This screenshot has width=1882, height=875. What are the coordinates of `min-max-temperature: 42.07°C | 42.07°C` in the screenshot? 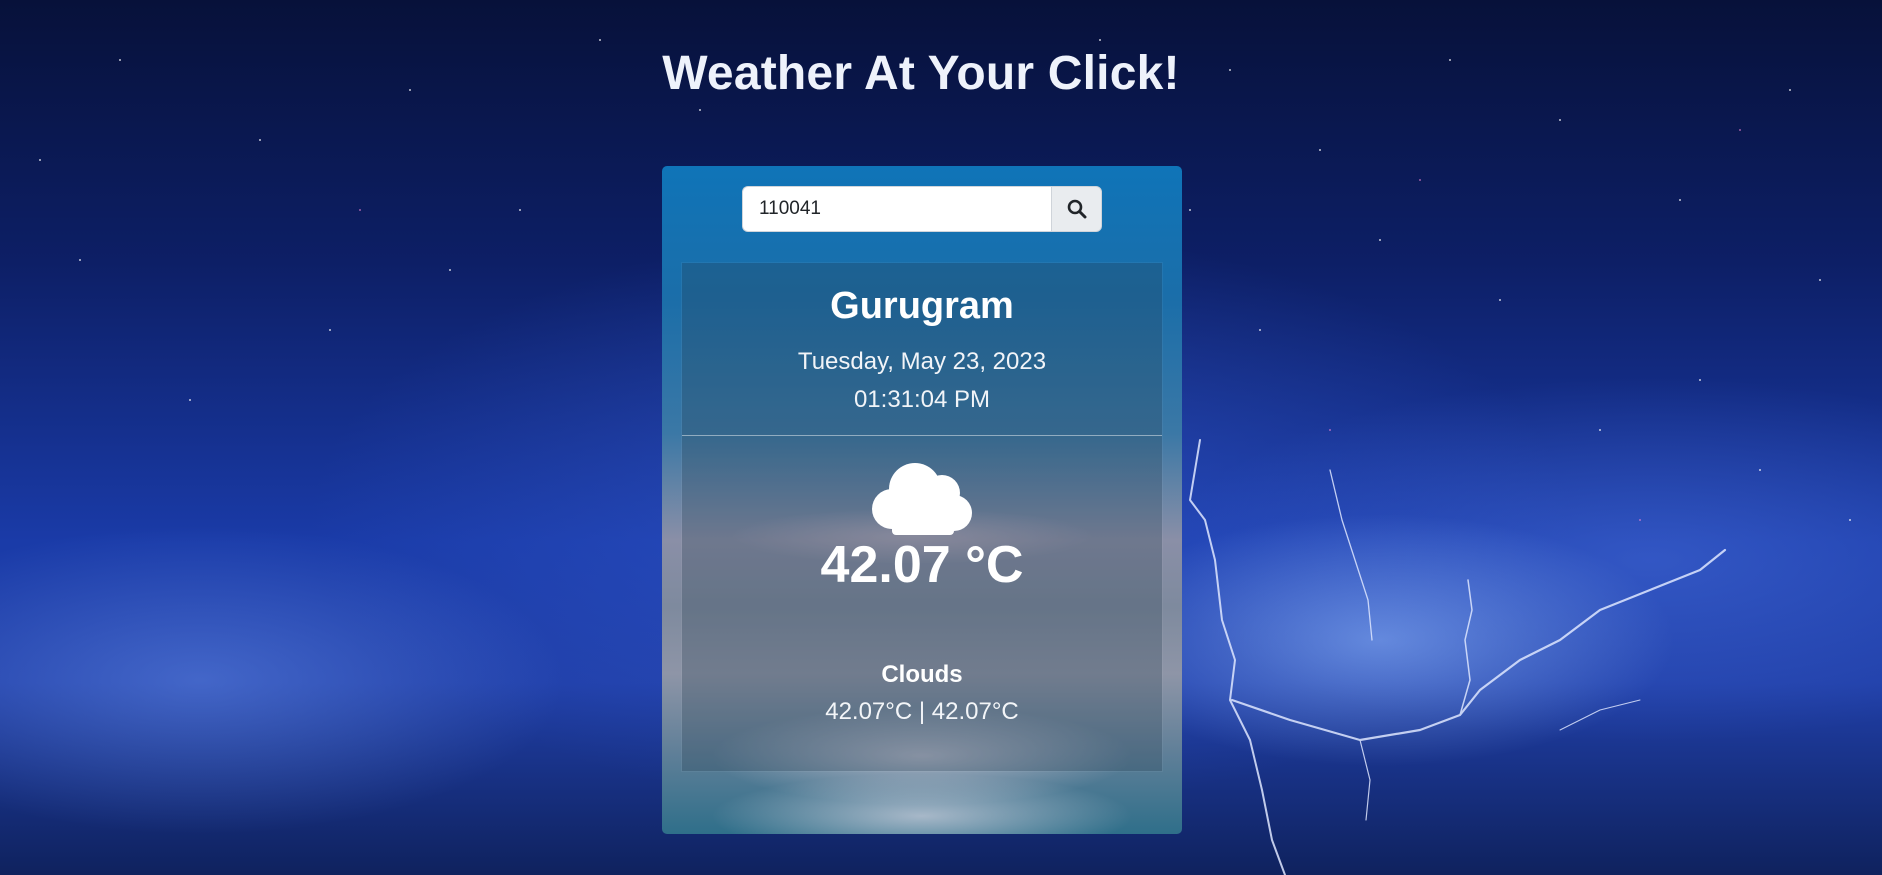 It's located at (922, 711).